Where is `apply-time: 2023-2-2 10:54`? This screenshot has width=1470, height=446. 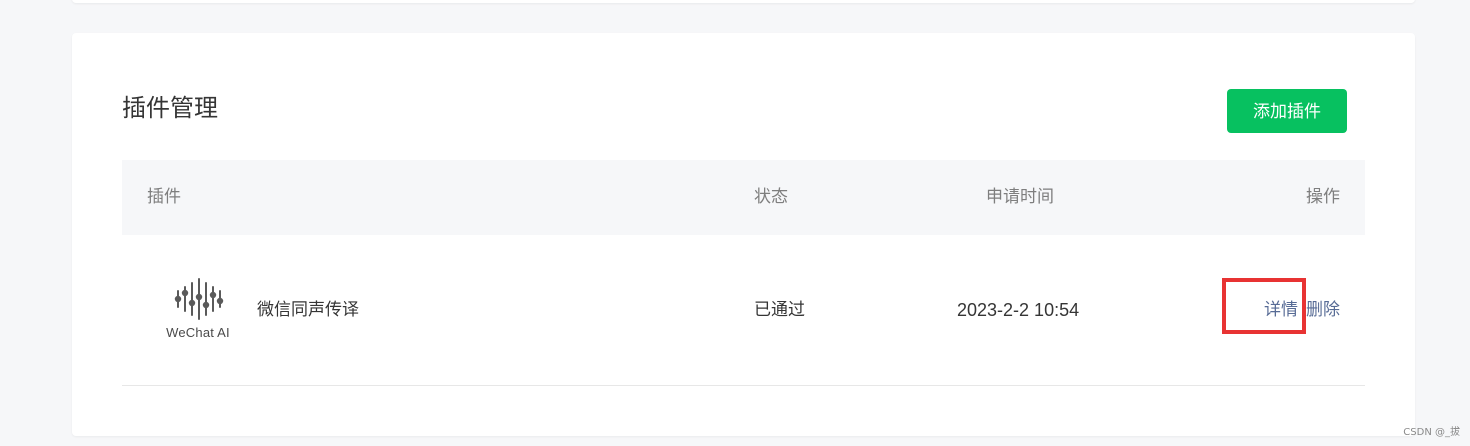 apply-time: 2023-2-2 10:54 is located at coordinates (1018, 310).